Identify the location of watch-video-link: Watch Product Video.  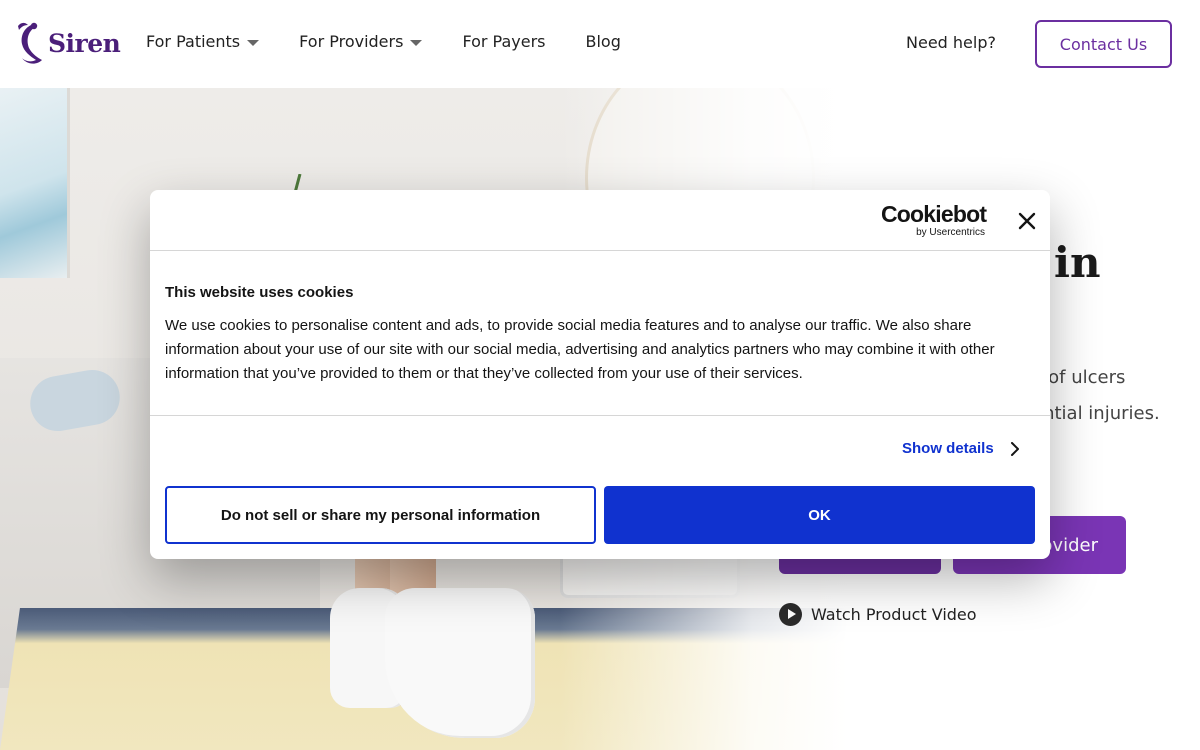
(878, 614).